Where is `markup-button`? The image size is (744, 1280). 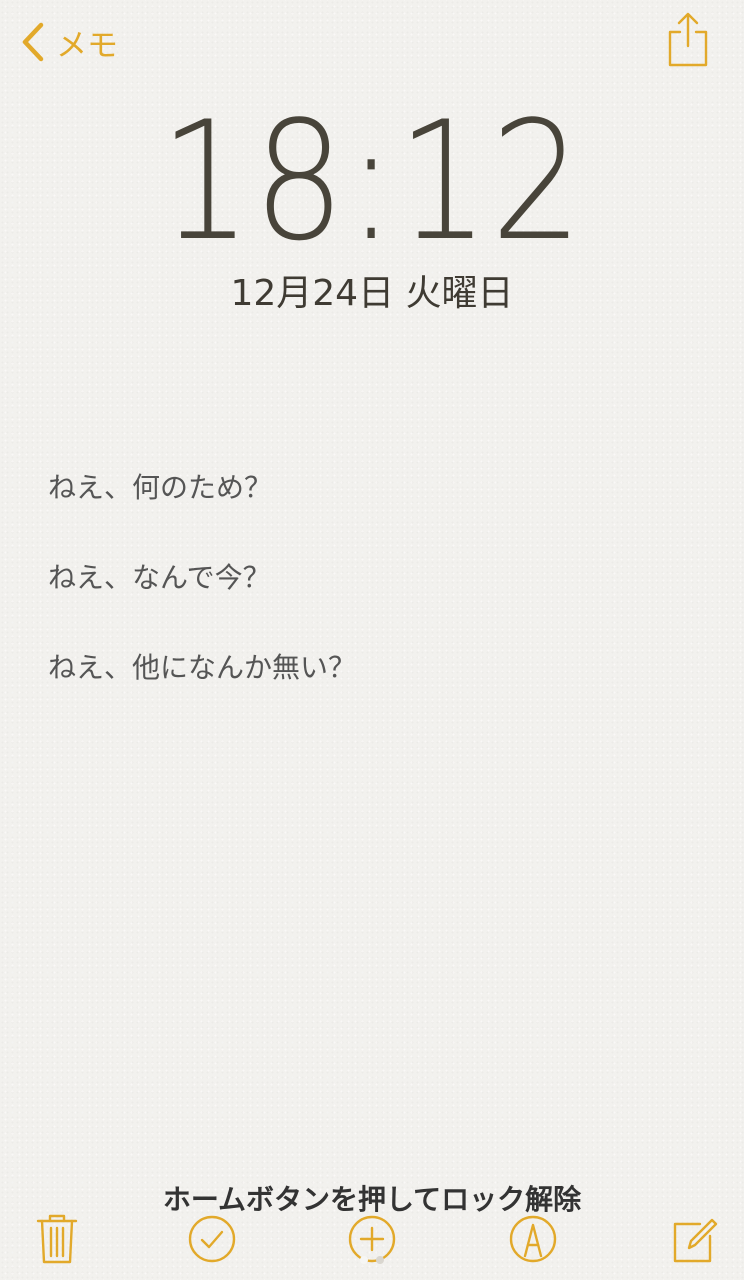 markup-button is located at coordinates (533, 1239).